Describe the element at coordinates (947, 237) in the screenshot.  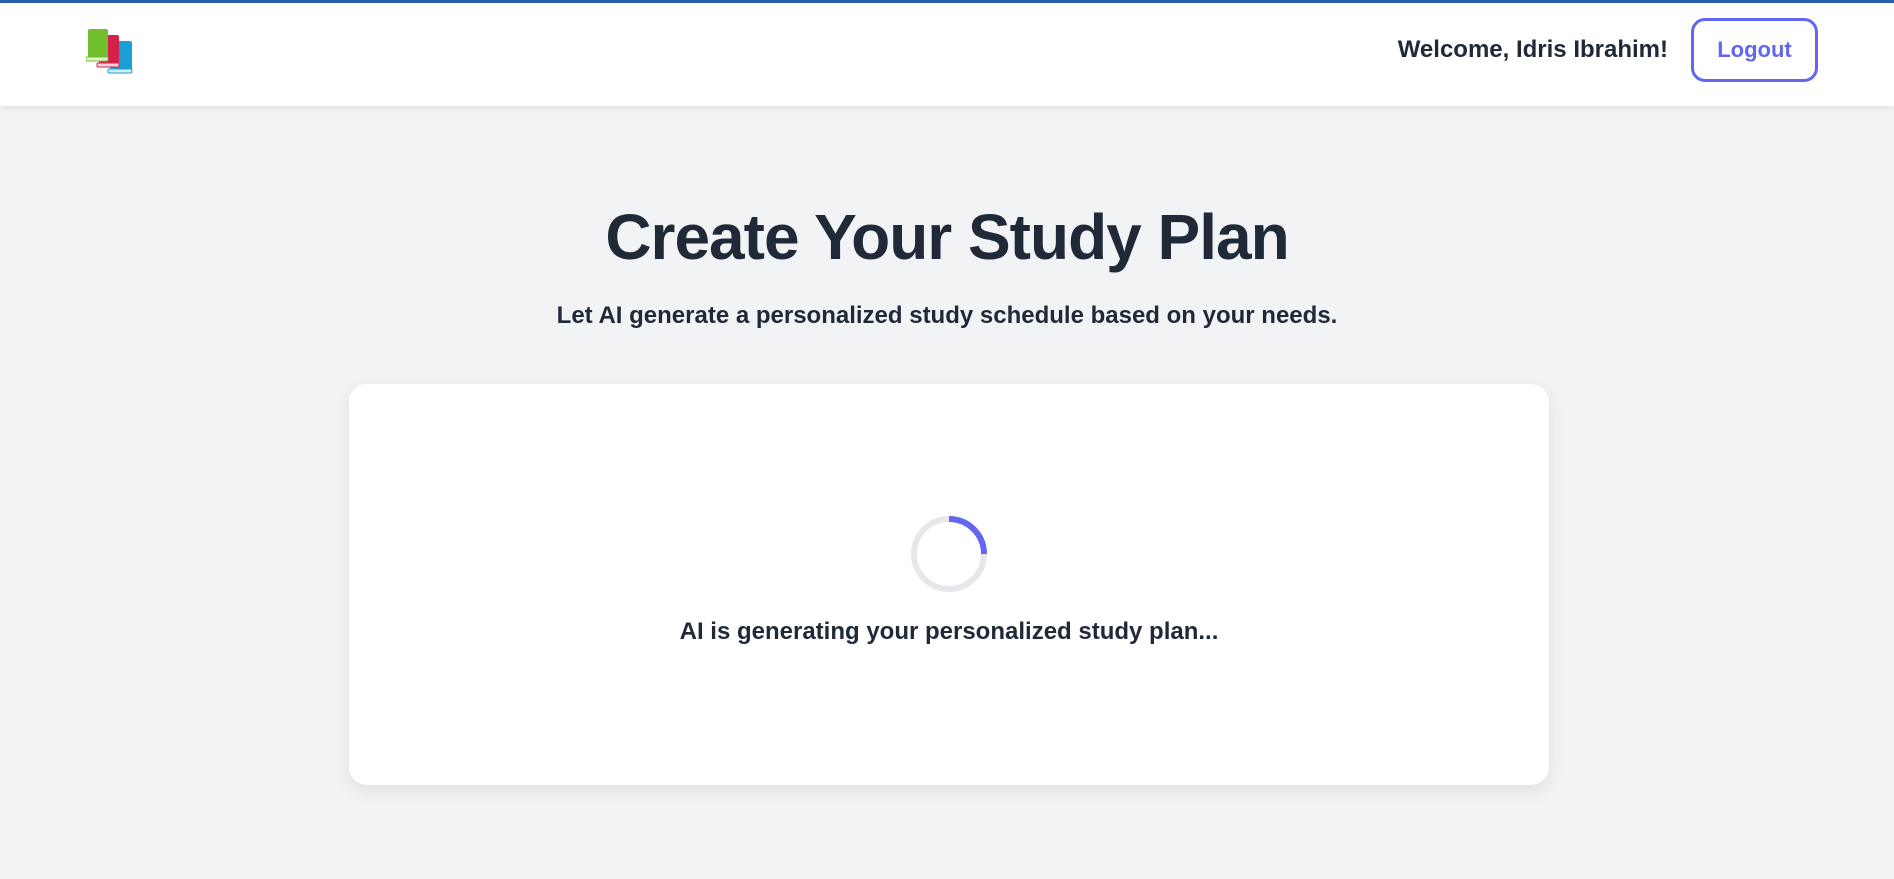
I see `page-title: Create Your Study Plan` at that location.